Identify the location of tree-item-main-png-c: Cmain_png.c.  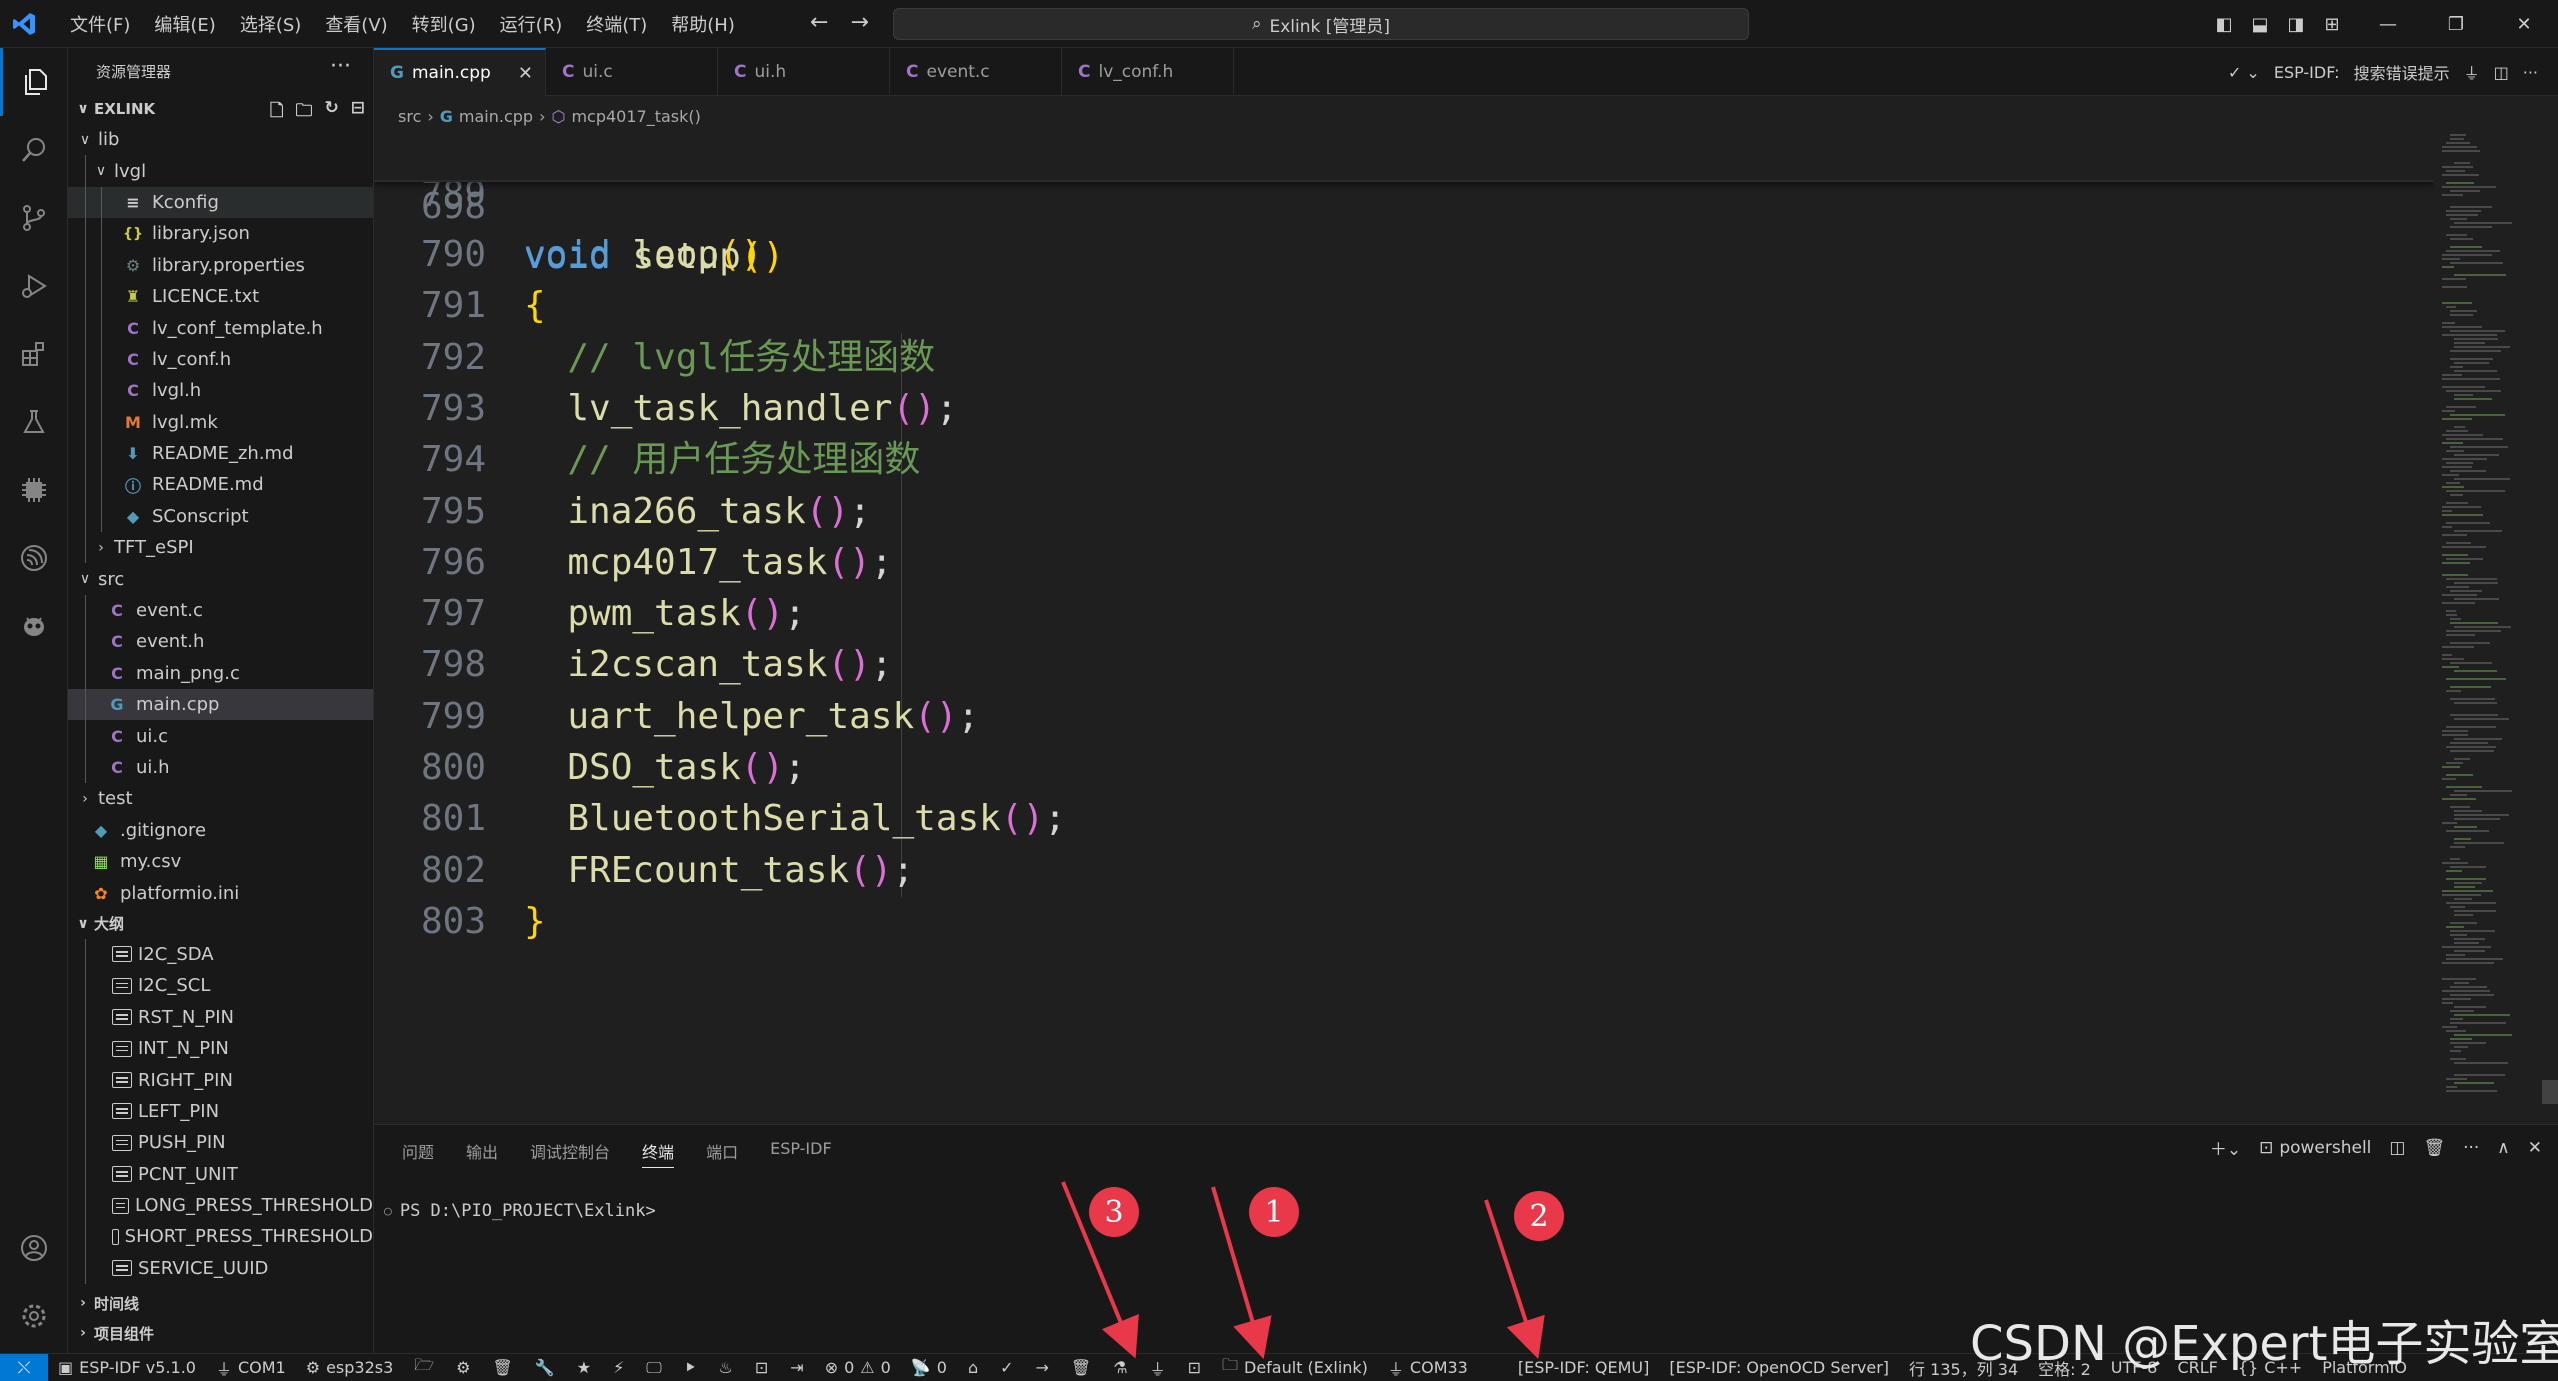
(220, 673).